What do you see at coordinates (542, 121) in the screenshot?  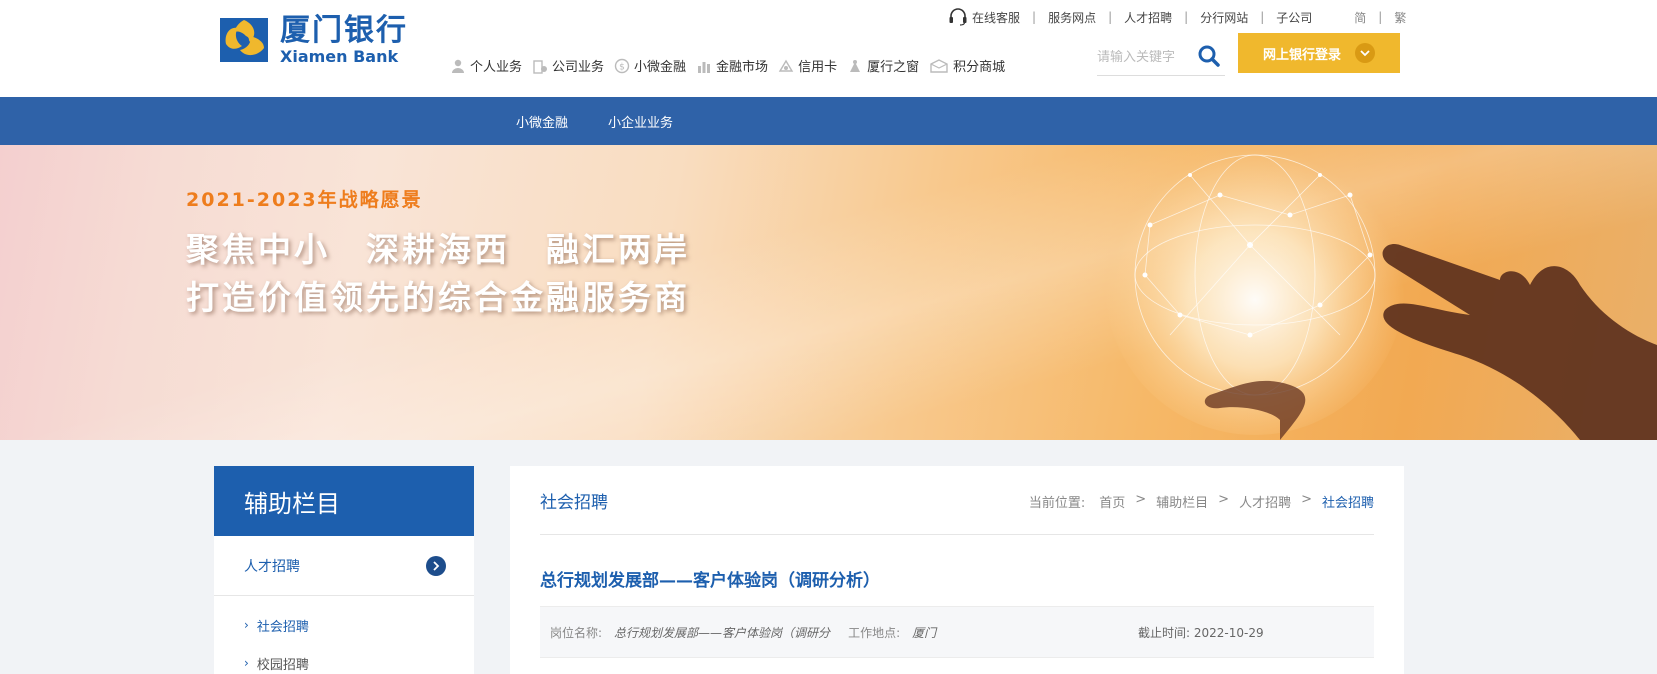 I see `subnav-item-micro-finance: 小微金融` at bounding box center [542, 121].